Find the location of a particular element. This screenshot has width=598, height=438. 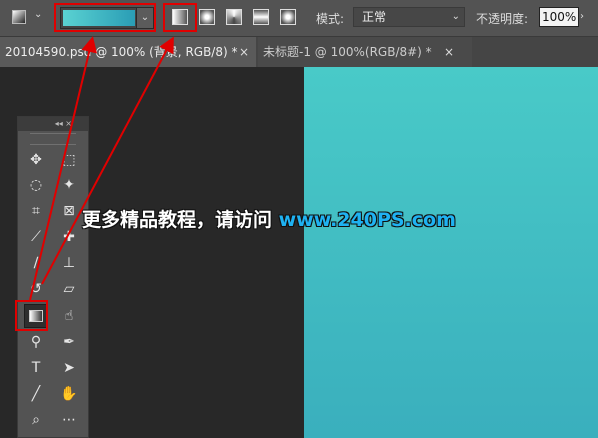

gradient-swatch is located at coordinates (99, 18).